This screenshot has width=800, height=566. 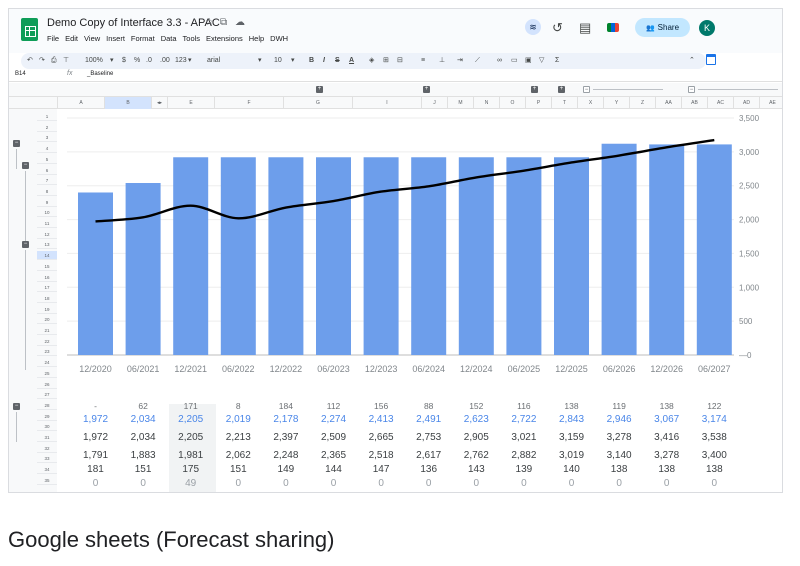 What do you see at coordinates (619, 420) in the screenshot?
I see `table-cell: 2,946` at bounding box center [619, 420].